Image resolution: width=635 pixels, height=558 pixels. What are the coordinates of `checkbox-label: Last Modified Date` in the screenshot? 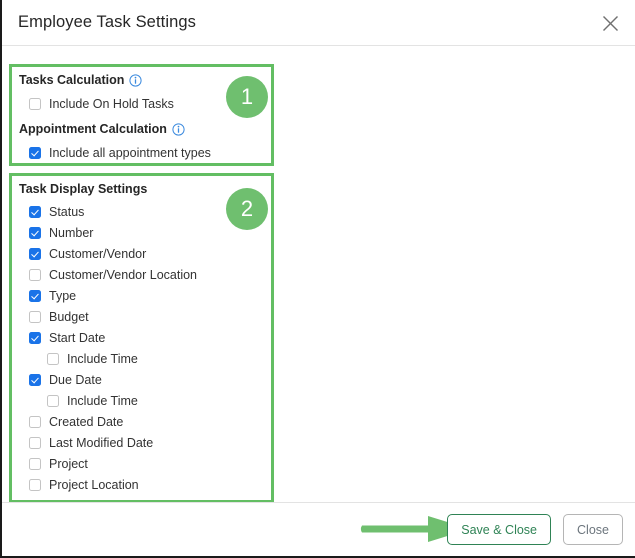 It's located at (101, 442).